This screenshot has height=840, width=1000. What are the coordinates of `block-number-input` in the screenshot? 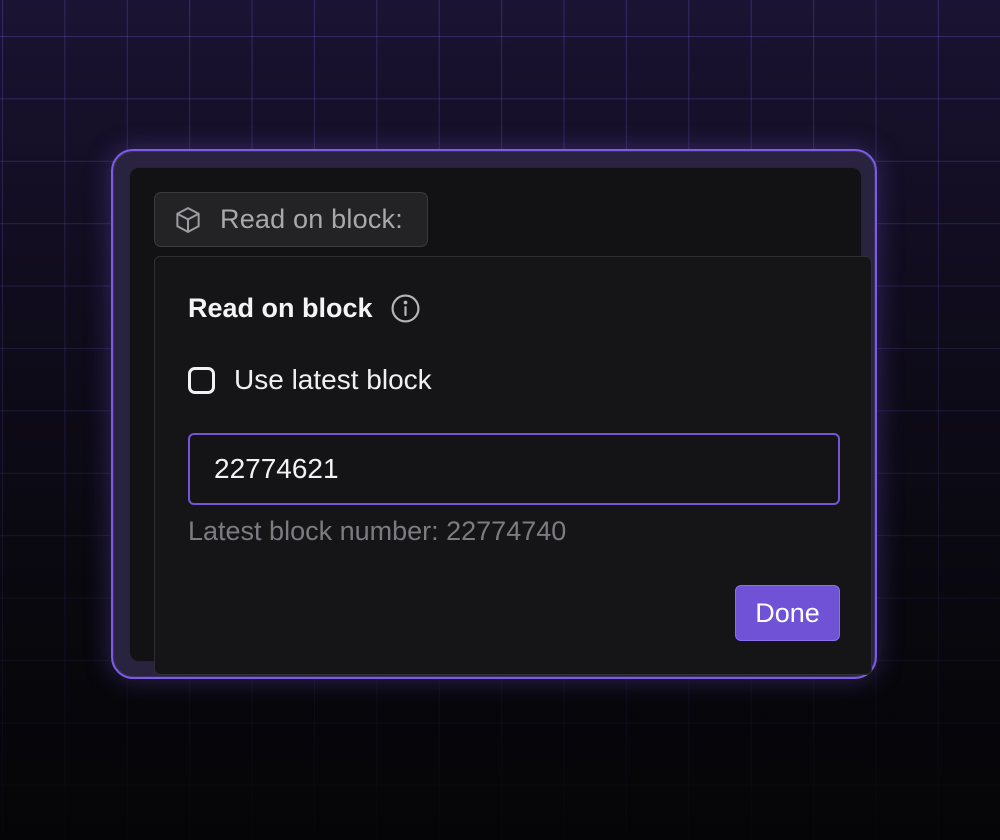 It's located at (514, 469).